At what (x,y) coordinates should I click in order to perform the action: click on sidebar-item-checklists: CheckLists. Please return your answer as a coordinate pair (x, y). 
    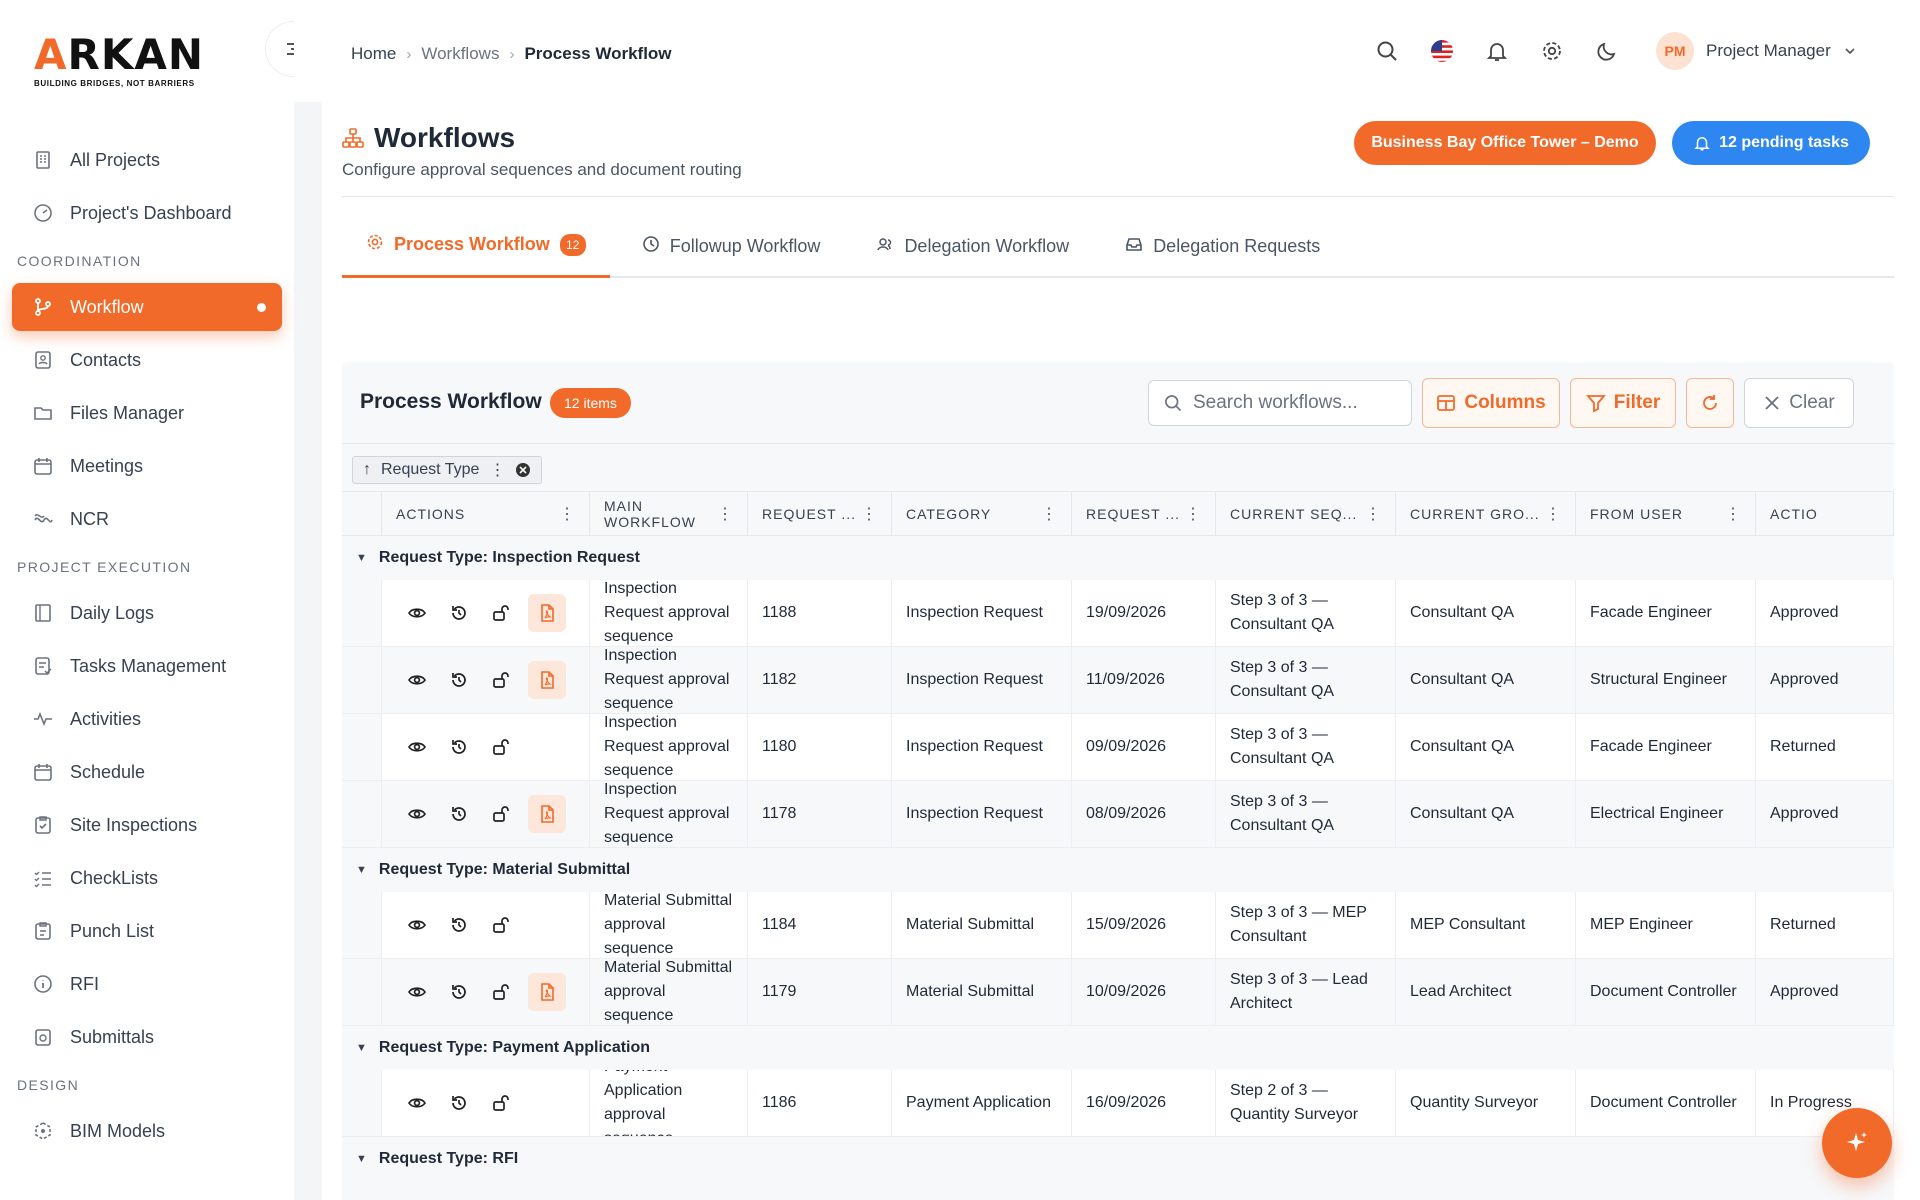
    Looking at the image, I should click on (147, 878).